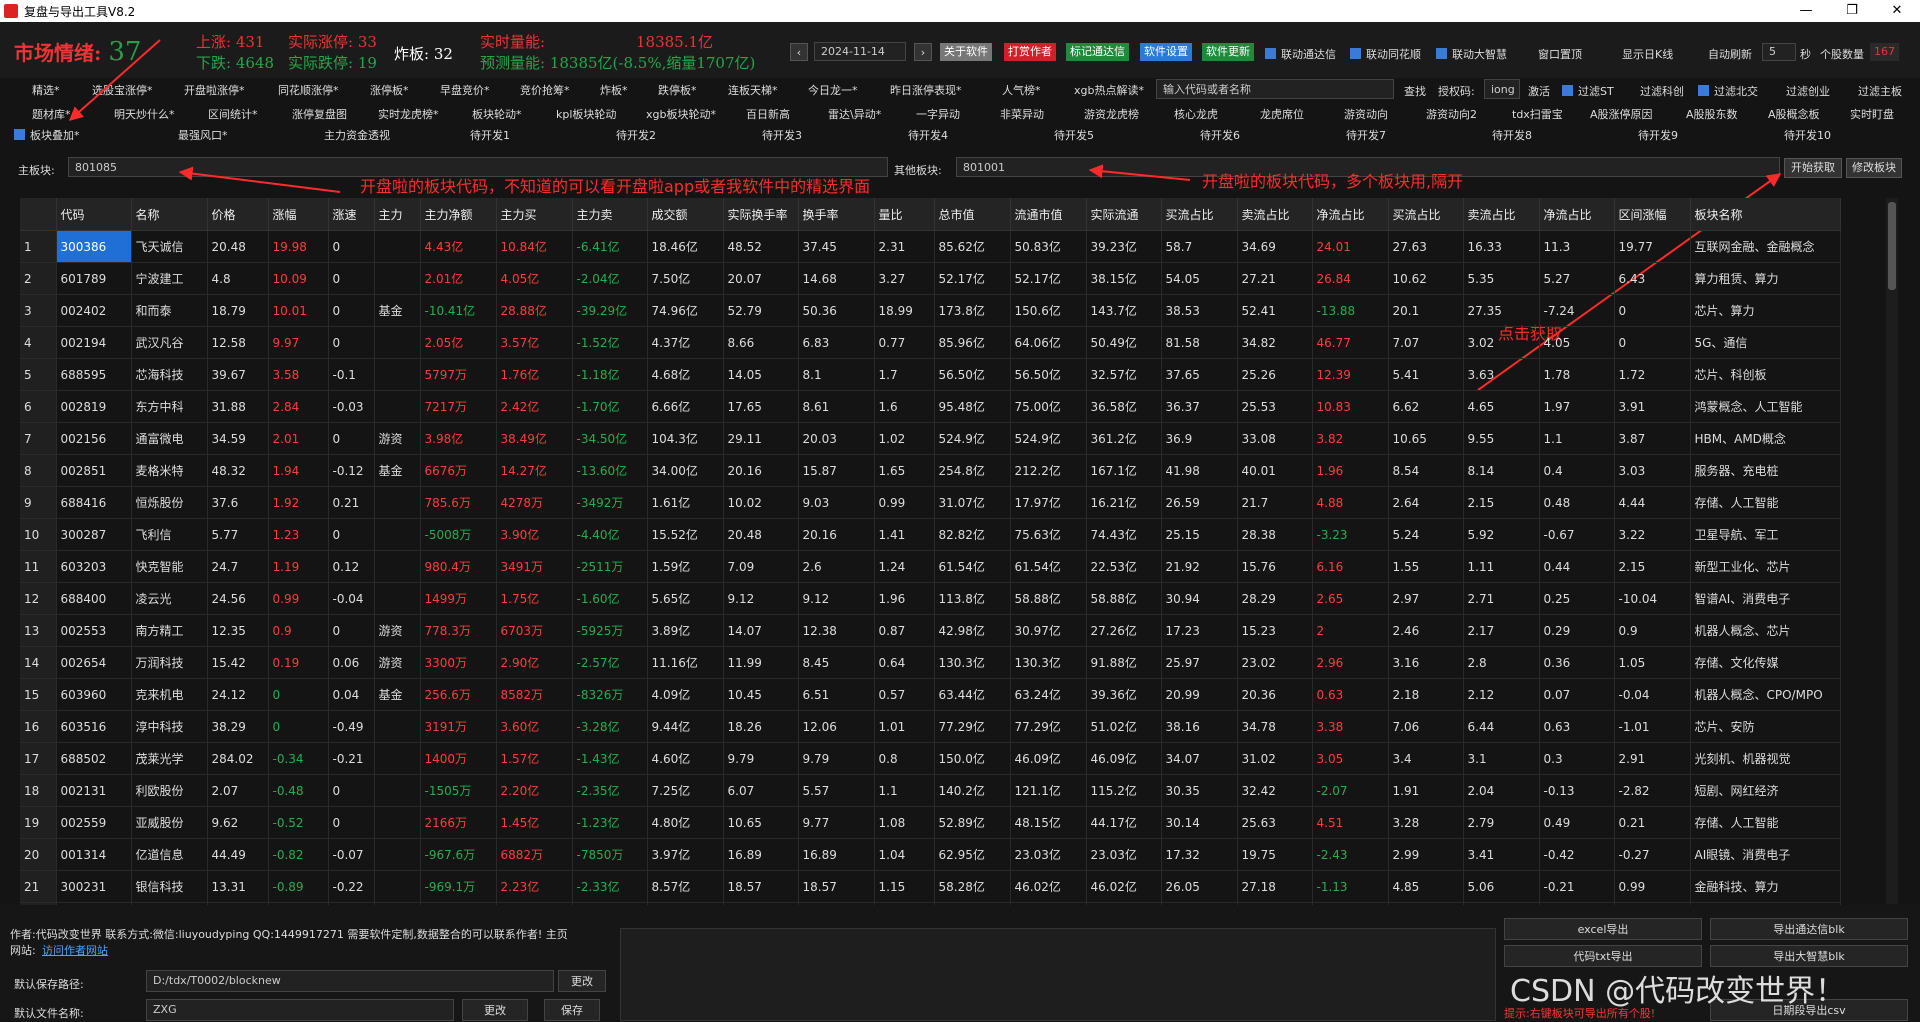 Image resolution: width=1920 pixels, height=1022 pixels. I want to click on table-cell: 30.94, so click(1199, 598).